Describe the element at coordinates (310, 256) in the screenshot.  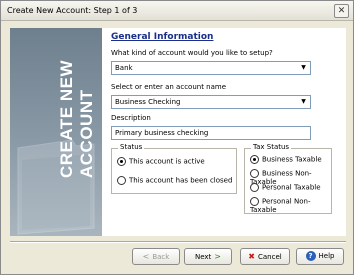
I see `help-question-icon: ?` at that location.